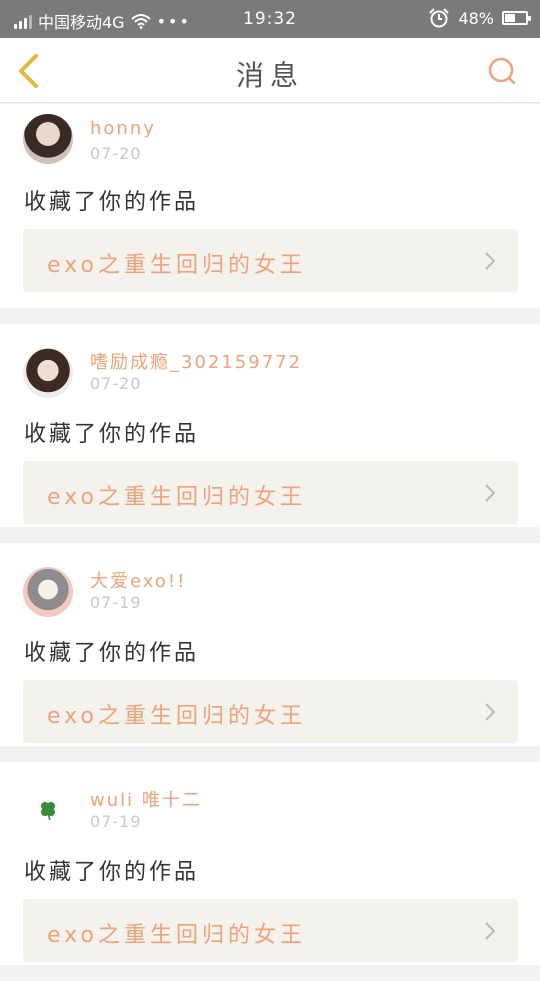  What do you see at coordinates (439, 18) in the screenshot?
I see `alarm-icon` at bounding box center [439, 18].